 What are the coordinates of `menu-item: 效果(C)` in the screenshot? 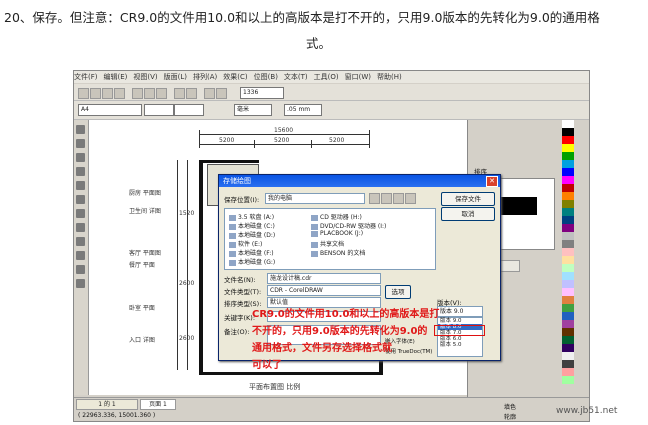 It's located at (235, 77).